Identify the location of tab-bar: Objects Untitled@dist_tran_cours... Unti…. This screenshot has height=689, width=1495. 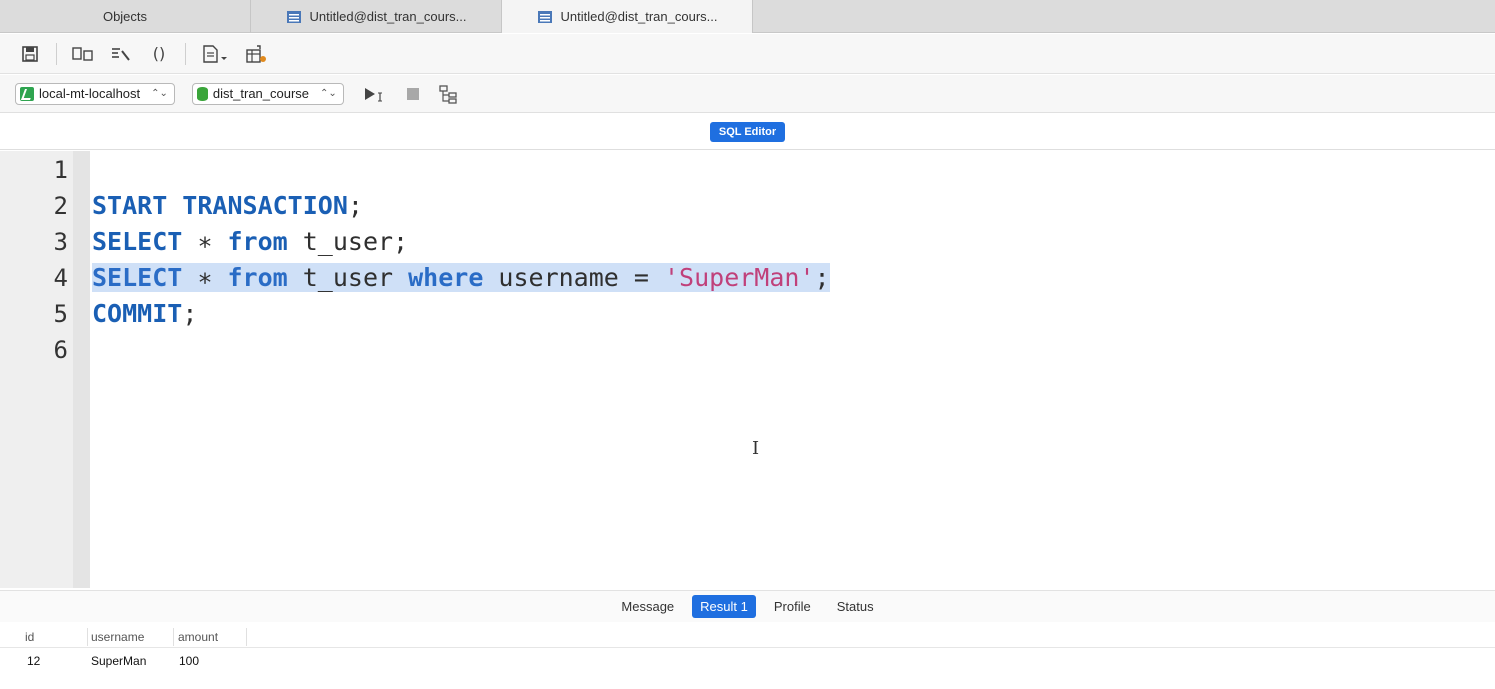
(747, 16).